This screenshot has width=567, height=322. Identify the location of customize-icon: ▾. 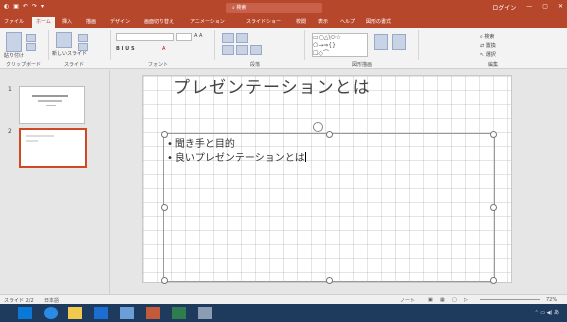
(42, 6).